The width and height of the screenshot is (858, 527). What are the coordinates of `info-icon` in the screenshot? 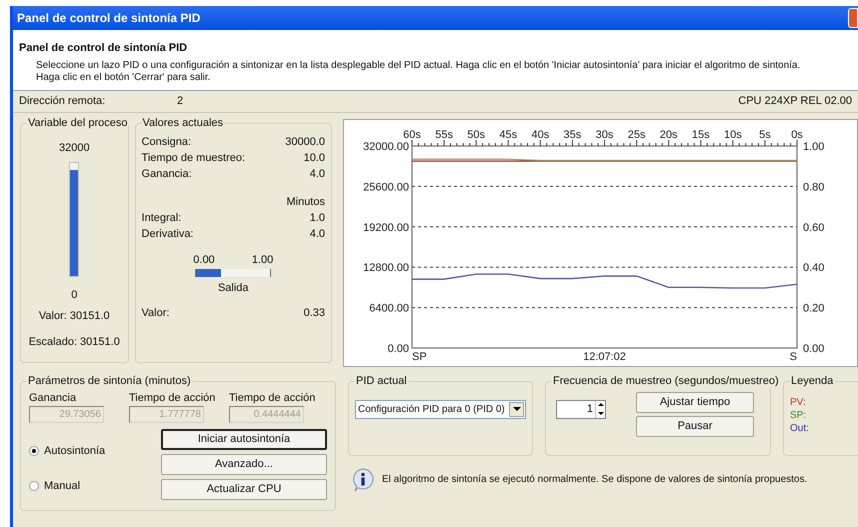 It's located at (363, 480).